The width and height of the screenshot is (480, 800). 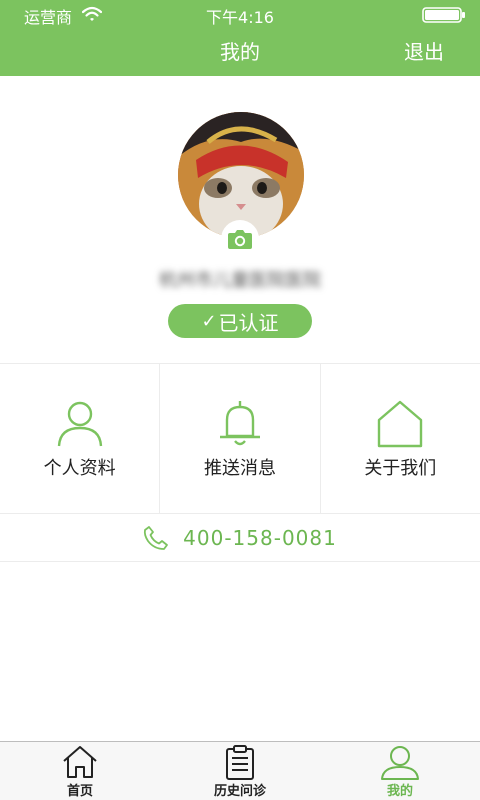 What do you see at coordinates (443, 15) in the screenshot?
I see `battery-icon` at bounding box center [443, 15].